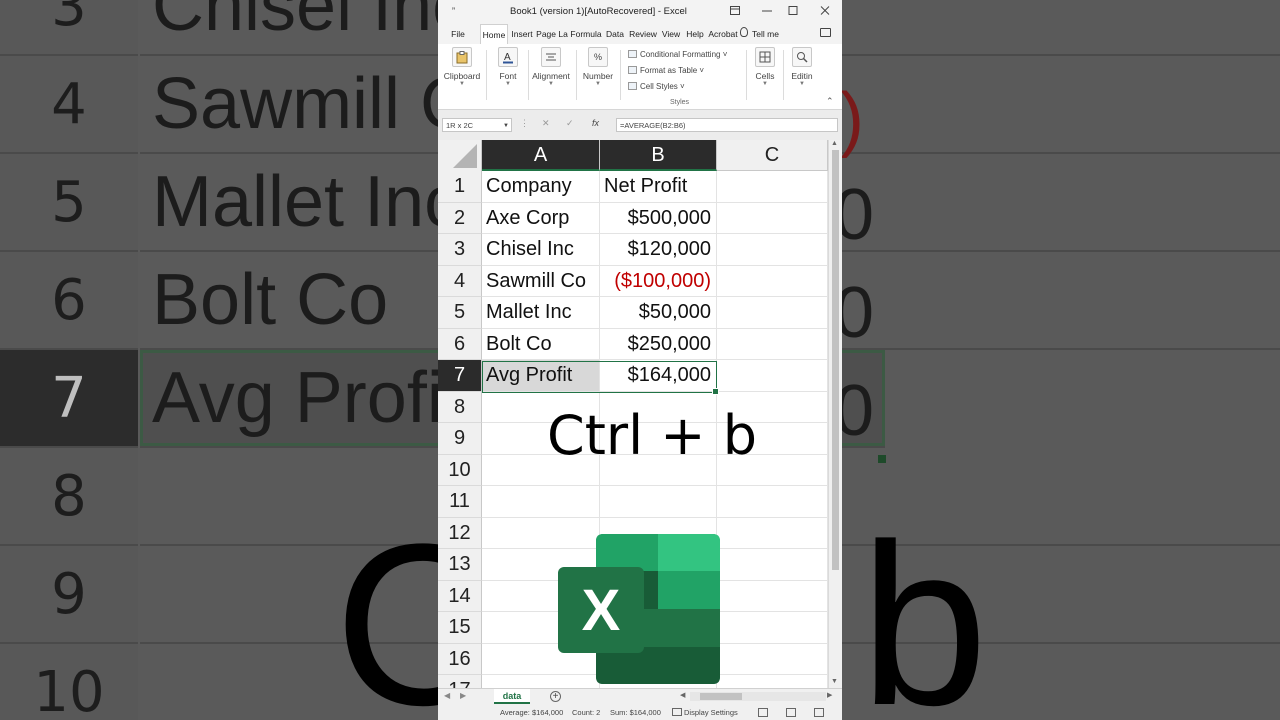 The width and height of the screenshot is (1280, 720). I want to click on minimize-button, so click(767, 12).